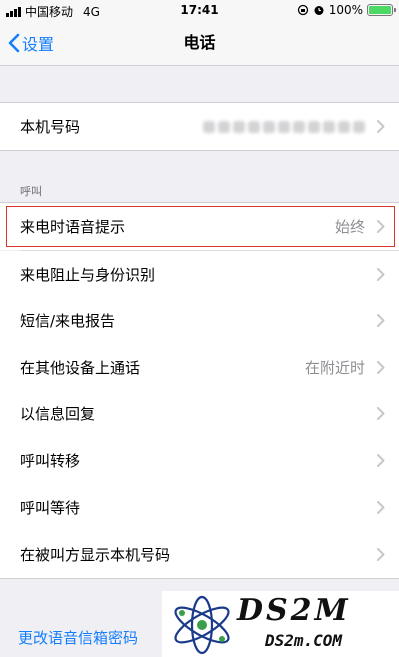 The image size is (399, 657). I want to click on obscured-phone-number, so click(284, 126).